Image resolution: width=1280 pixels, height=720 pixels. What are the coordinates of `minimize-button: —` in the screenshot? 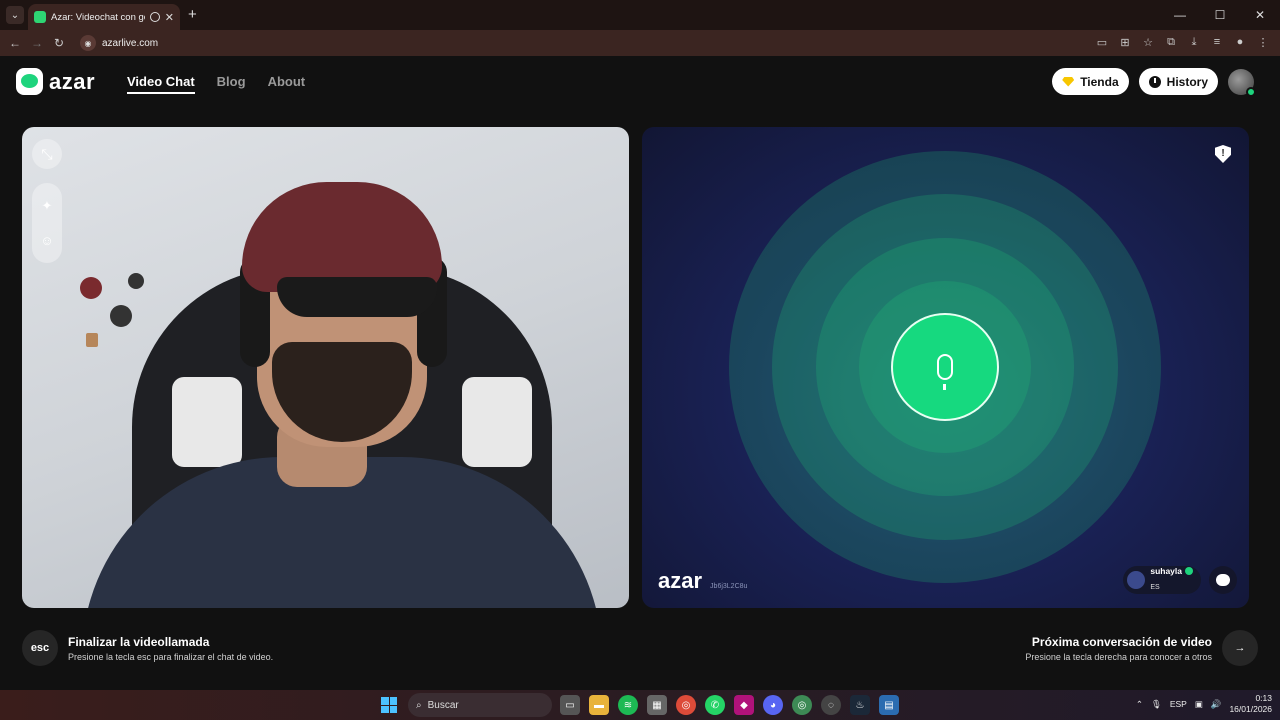 It's located at (1180, 15).